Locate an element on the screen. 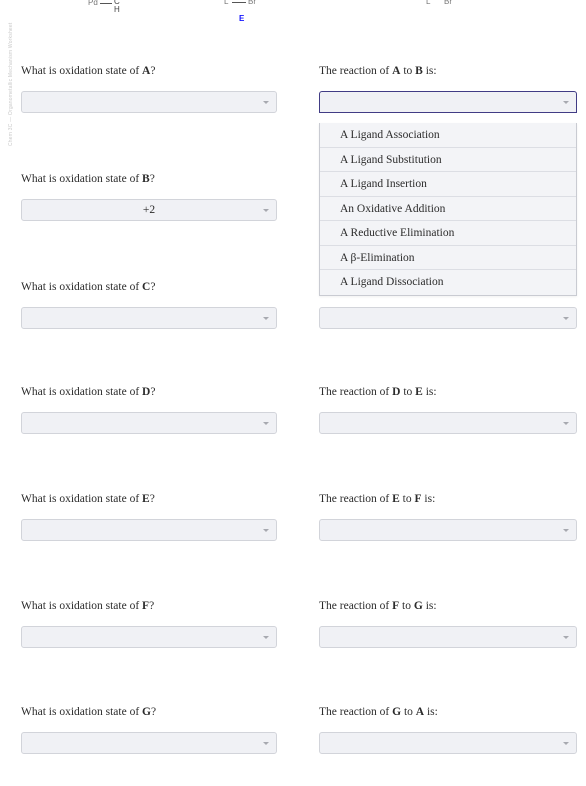  dropdown-option: A Ligand Substitution is located at coordinates (448, 160).